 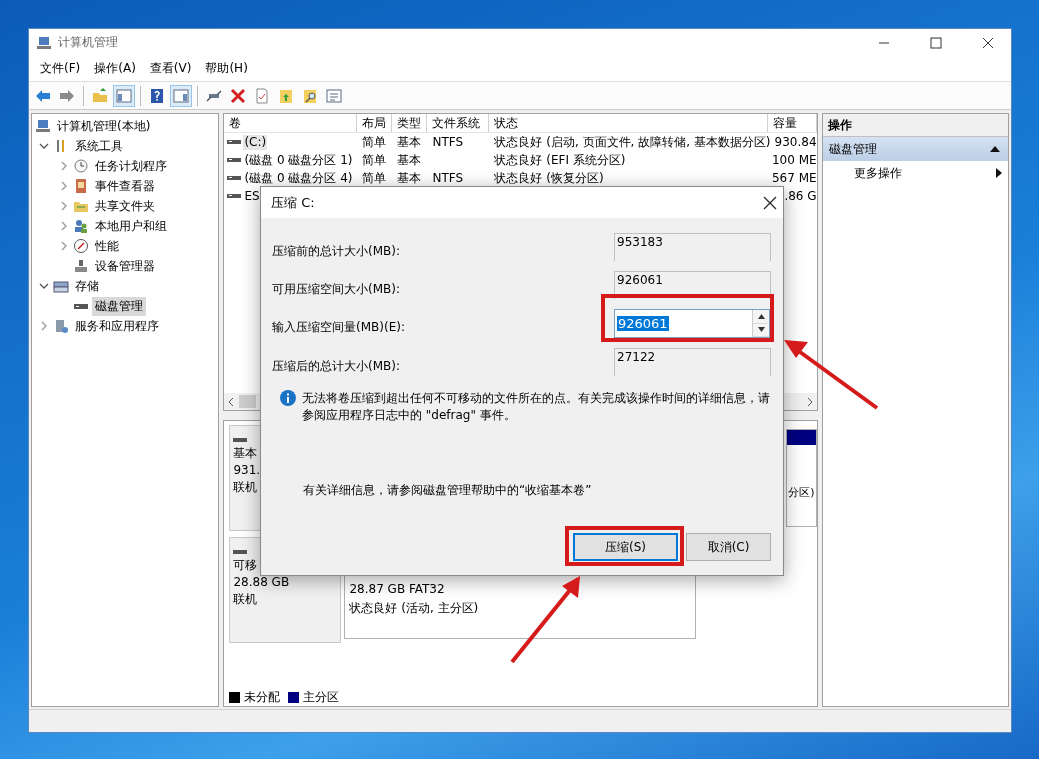 I want to click on field-label: 压缩前的总计大小(MB):, so click(x=336, y=251).